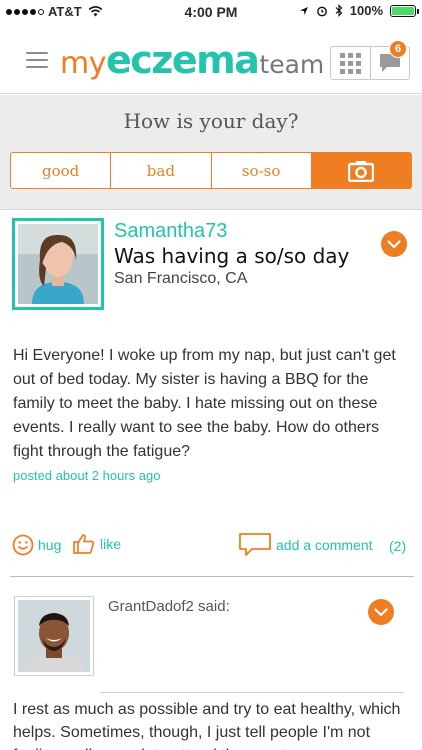  What do you see at coordinates (324, 545) in the screenshot?
I see `add-comment-label: add a comment` at bounding box center [324, 545].